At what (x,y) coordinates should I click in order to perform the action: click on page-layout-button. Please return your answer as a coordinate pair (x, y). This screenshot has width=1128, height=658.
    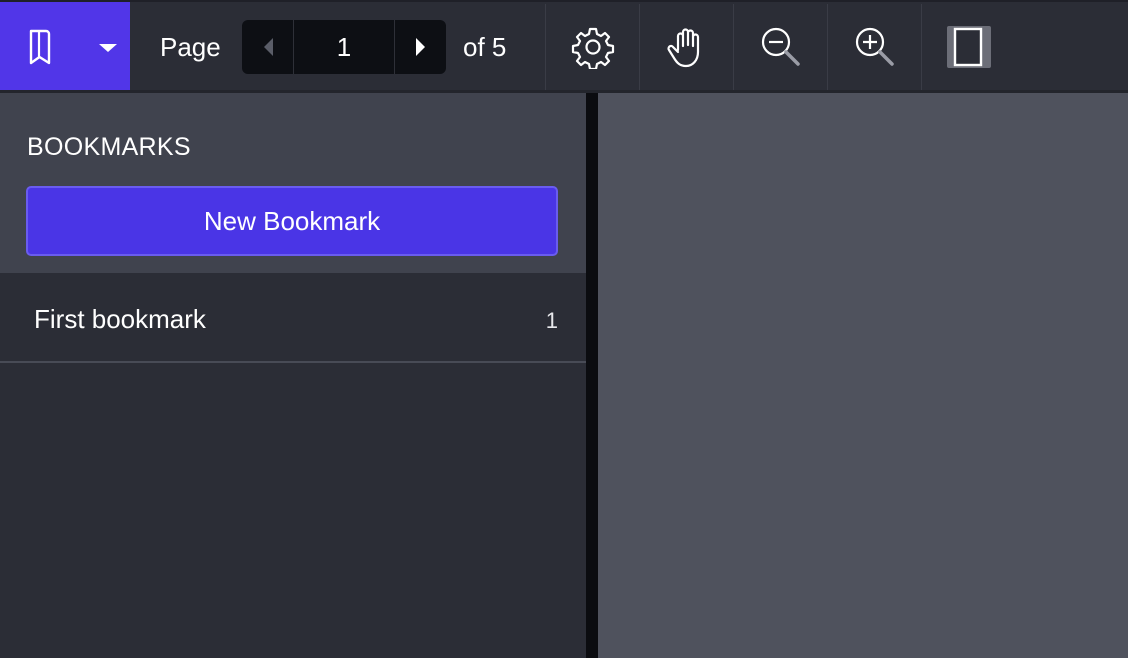
    Looking at the image, I should click on (968, 47).